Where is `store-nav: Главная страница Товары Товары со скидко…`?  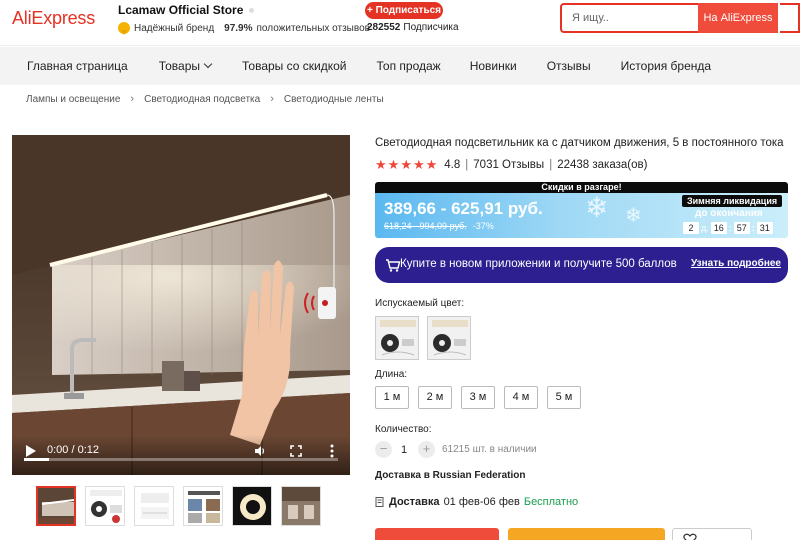
store-nav: Главная страница Товары Товары со скидко… is located at coordinates (400, 66).